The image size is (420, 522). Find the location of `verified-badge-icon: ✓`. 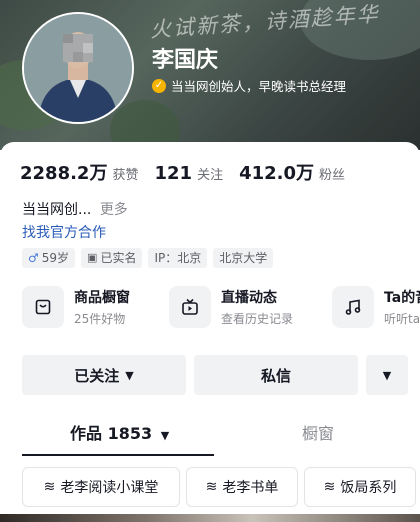

verified-badge-icon: ✓ is located at coordinates (159, 85).